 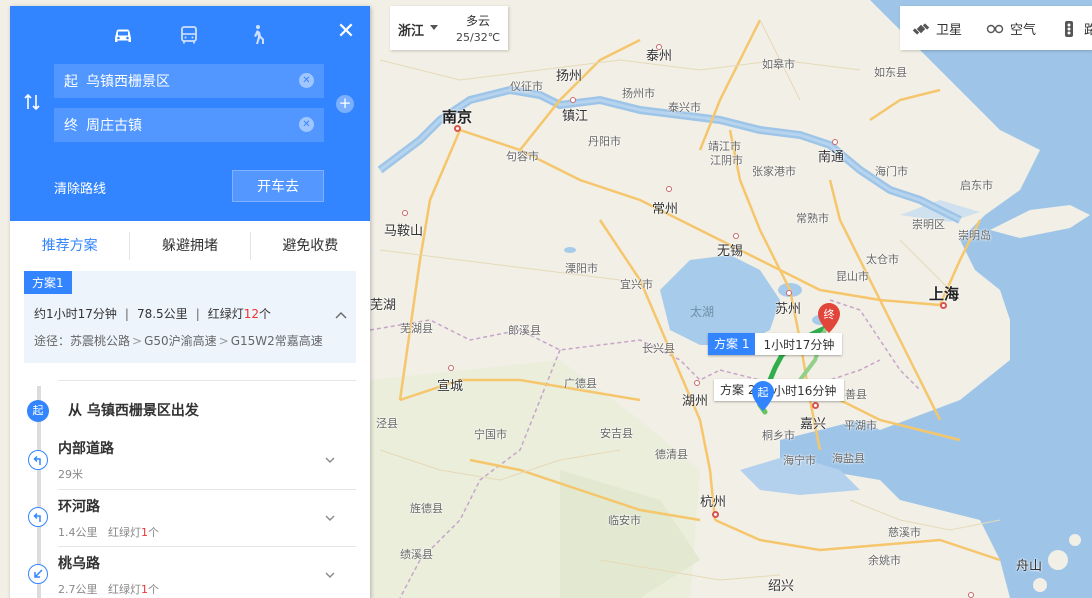 What do you see at coordinates (153, 532) in the screenshot?
I see `step-lights-suffix: 个` at bounding box center [153, 532].